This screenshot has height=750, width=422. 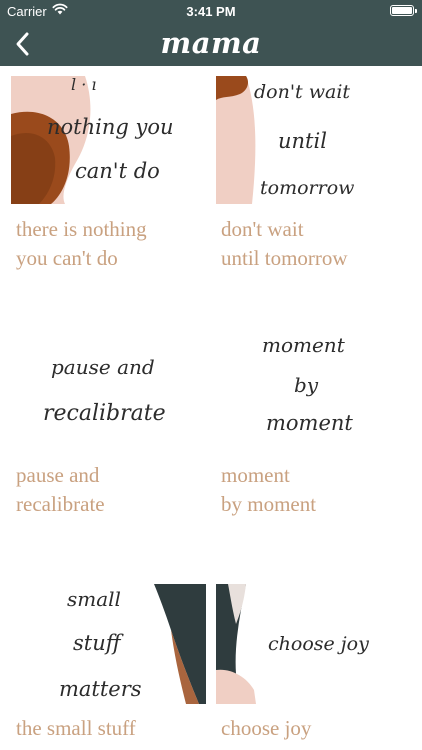 What do you see at coordinates (94, 599) in the screenshot?
I see `art-text-line: small` at bounding box center [94, 599].